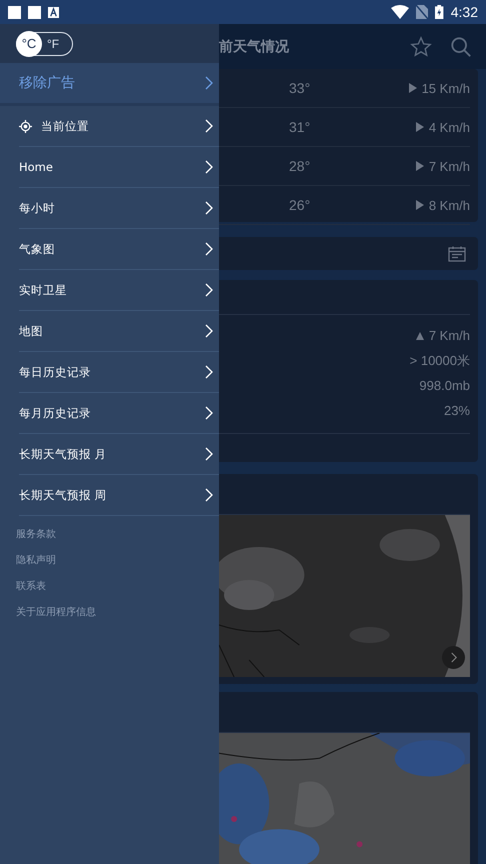 The height and width of the screenshot is (864, 486). I want to click on detail-value: > 10000米, so click(440, 361).